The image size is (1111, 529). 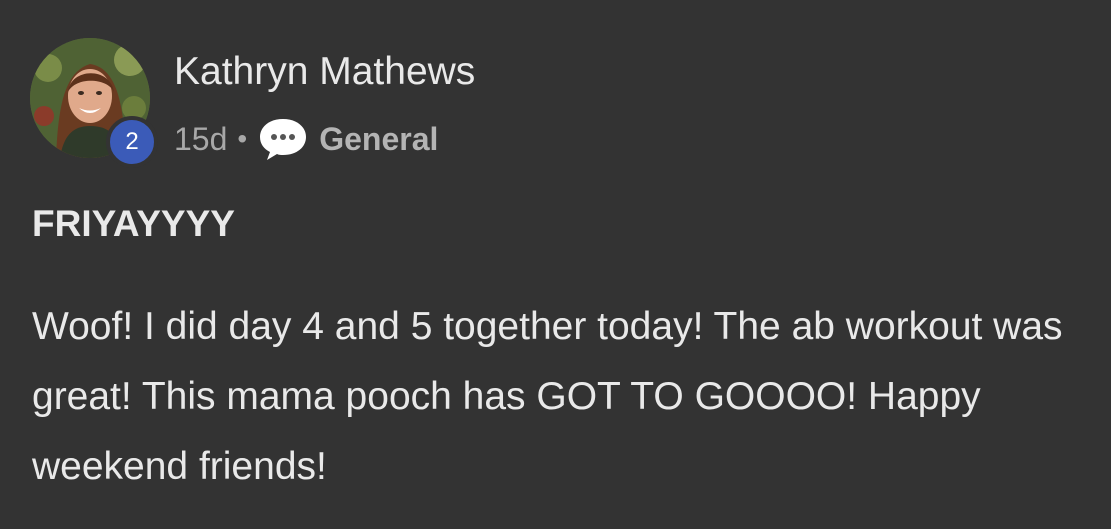 What do you see at coordinates (133, 223) in the screenshot?
I see `post-title: FRIYAYYYY` at bounding box center [133, 223].